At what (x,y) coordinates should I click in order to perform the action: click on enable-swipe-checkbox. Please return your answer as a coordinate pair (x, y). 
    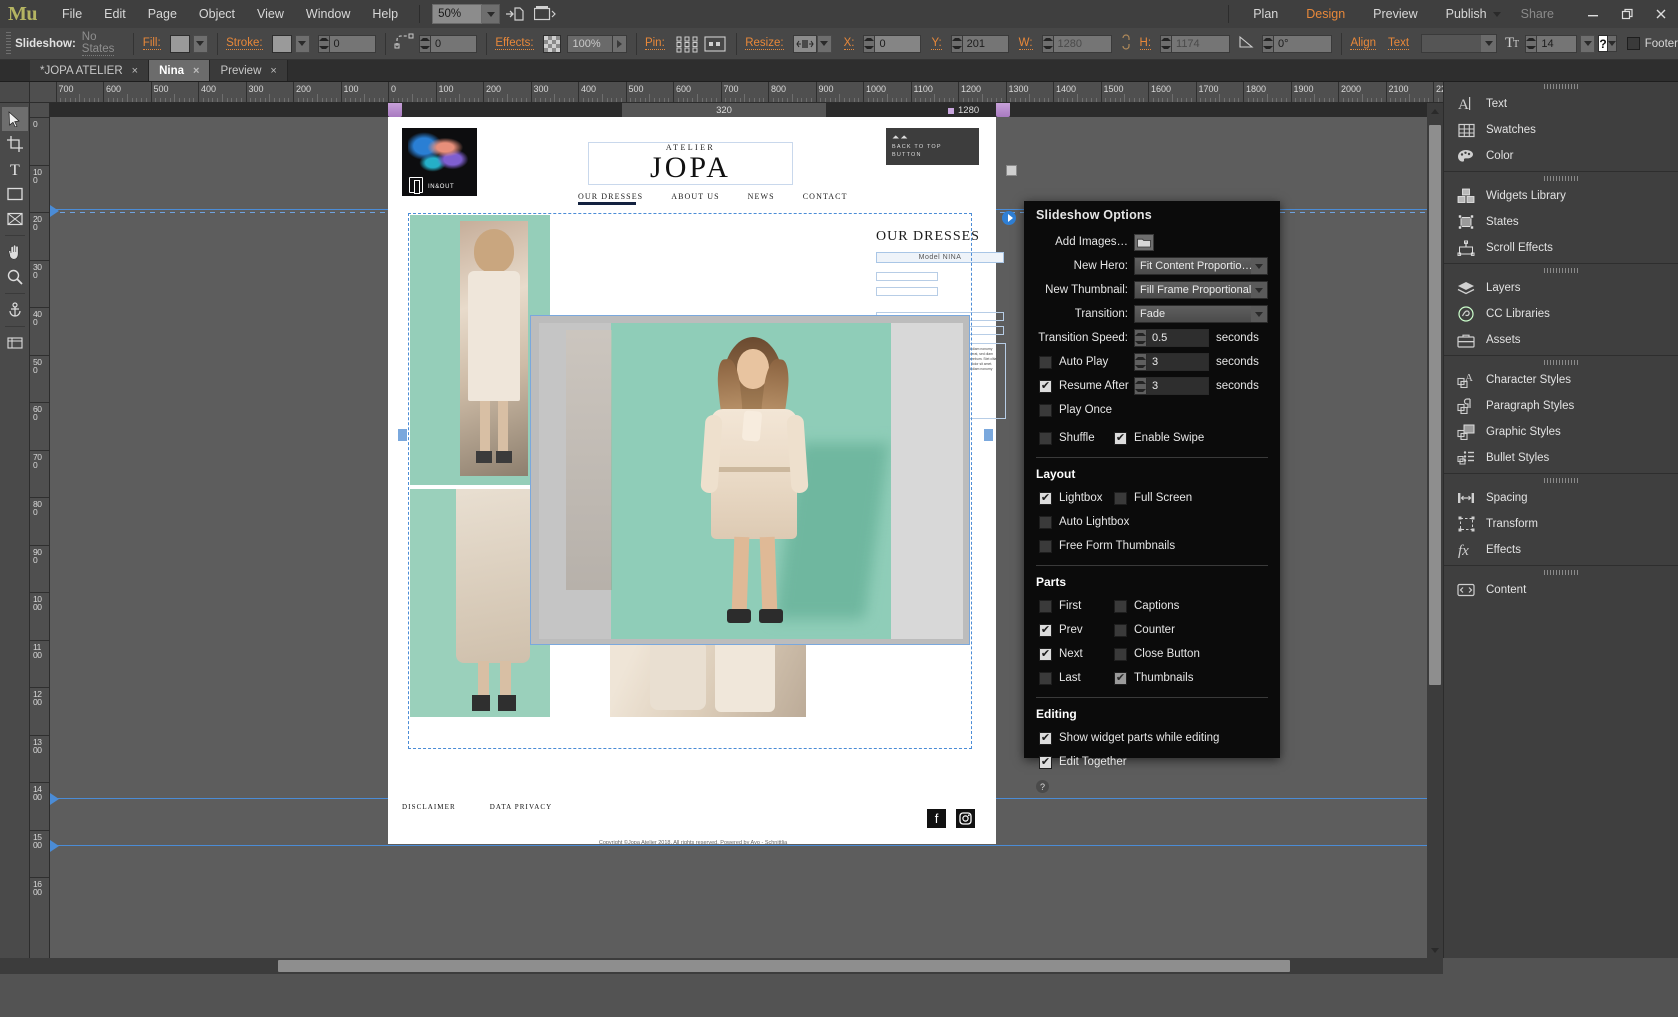
    Looking at the image, I should click on (1120, 438).